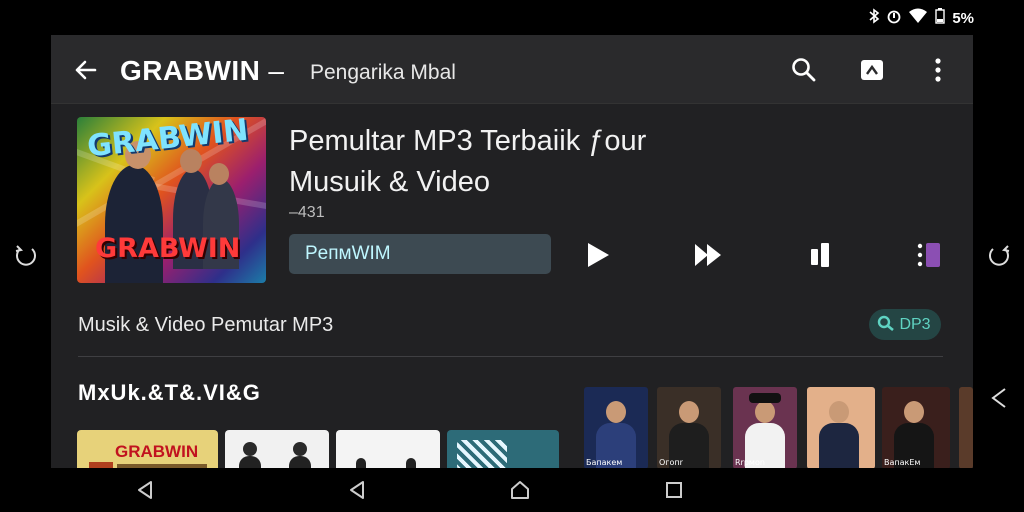 The width and height of the screenshot is (1024, 512). What do you see at coordinates (902, 462) in the screenshot?
I see `thumb-caption: ВaпaкЕм` at bounding box center [902, 462].